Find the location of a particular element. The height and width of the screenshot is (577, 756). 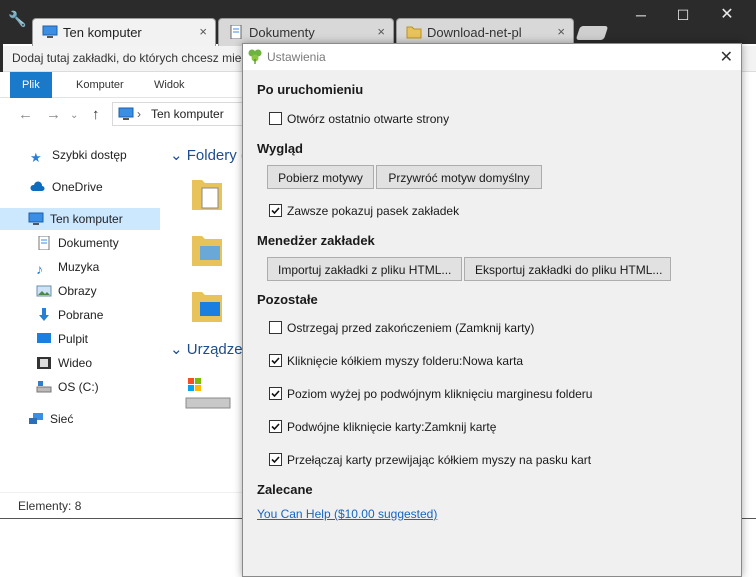

tab-download-net-pl: Download-net-pl × is located at coordinates (485, 32).